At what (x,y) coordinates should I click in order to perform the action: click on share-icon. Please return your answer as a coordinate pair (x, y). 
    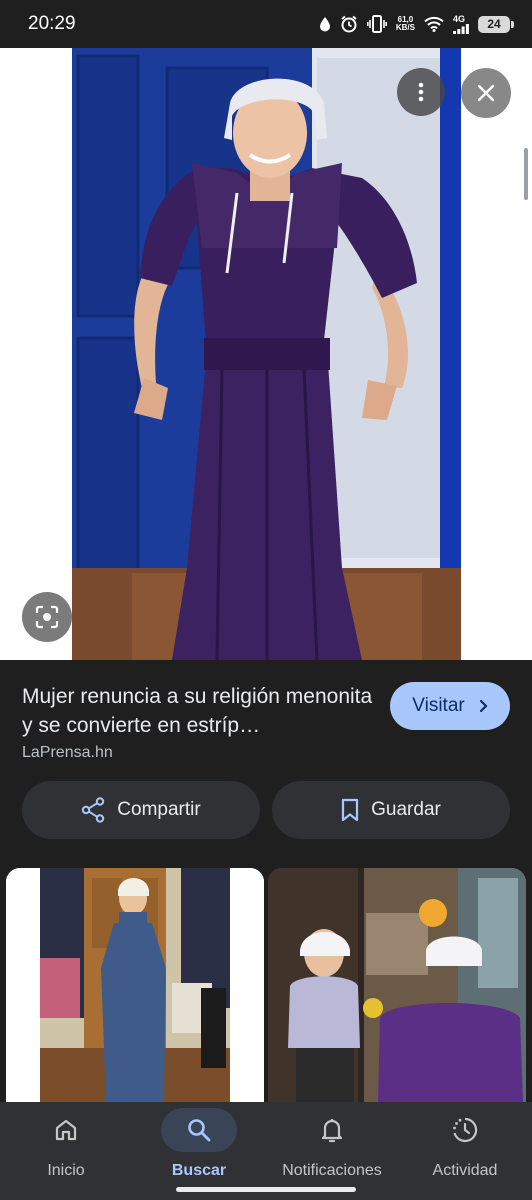
    Looking at the image, I should click on (93, 810).